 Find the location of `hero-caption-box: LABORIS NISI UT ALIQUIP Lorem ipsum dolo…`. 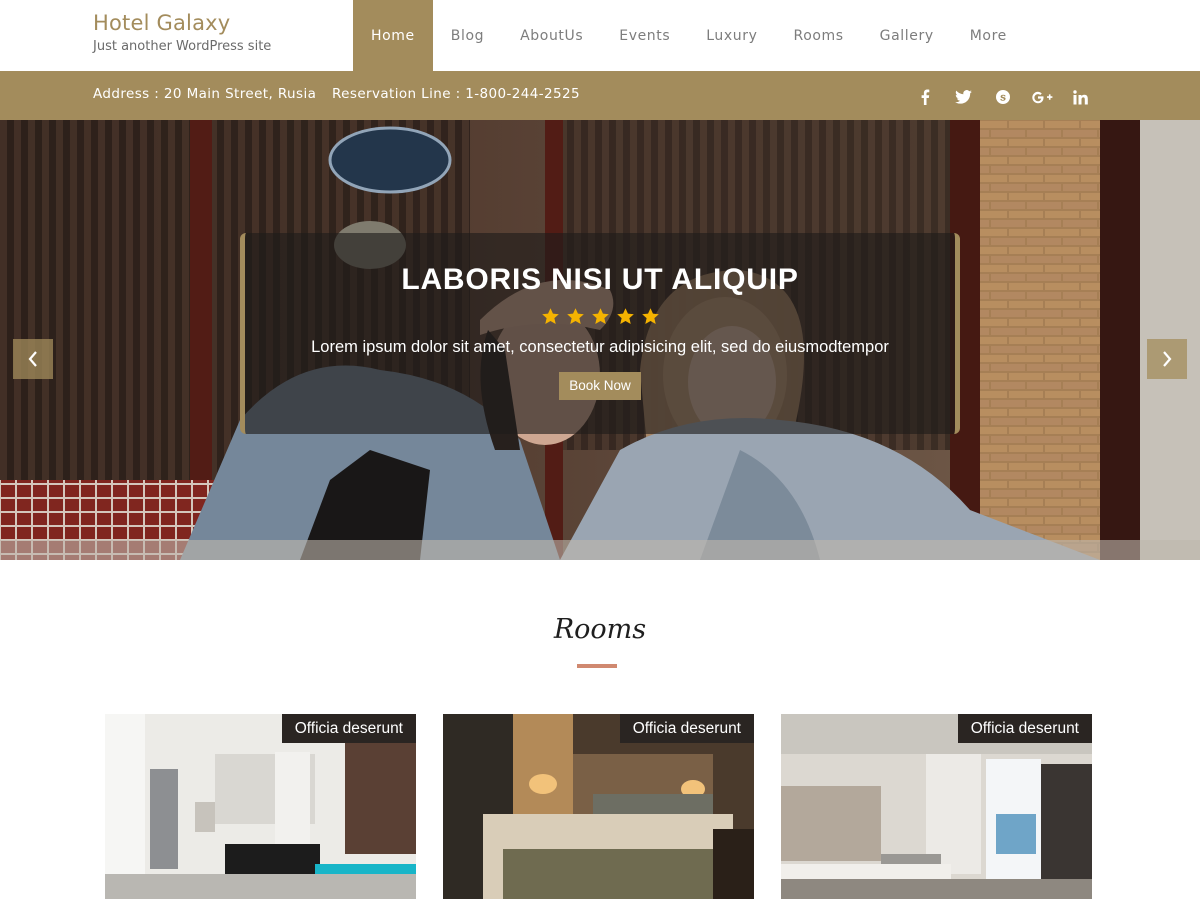

hero-caption-box: LABORIS NISI UT ALIQUIP Lorem ipsum dolo… is located at coordinates (600, 333).